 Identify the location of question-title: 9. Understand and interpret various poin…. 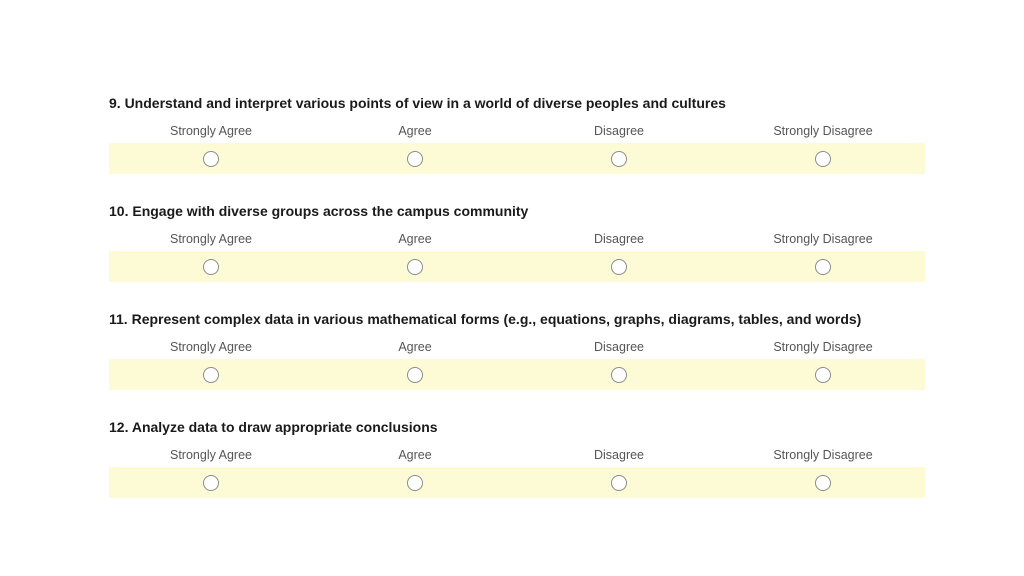
(417, 103).